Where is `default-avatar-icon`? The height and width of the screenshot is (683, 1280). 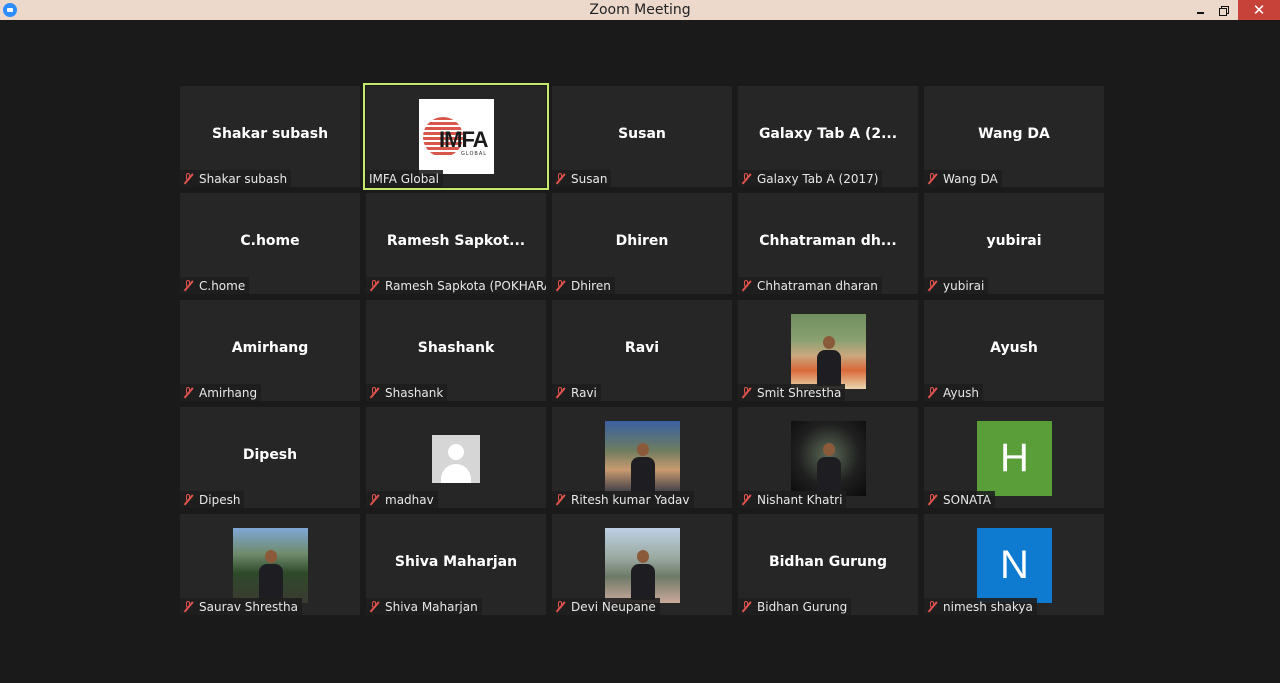
default-avatar-icon is located at coordinates (456, 459).